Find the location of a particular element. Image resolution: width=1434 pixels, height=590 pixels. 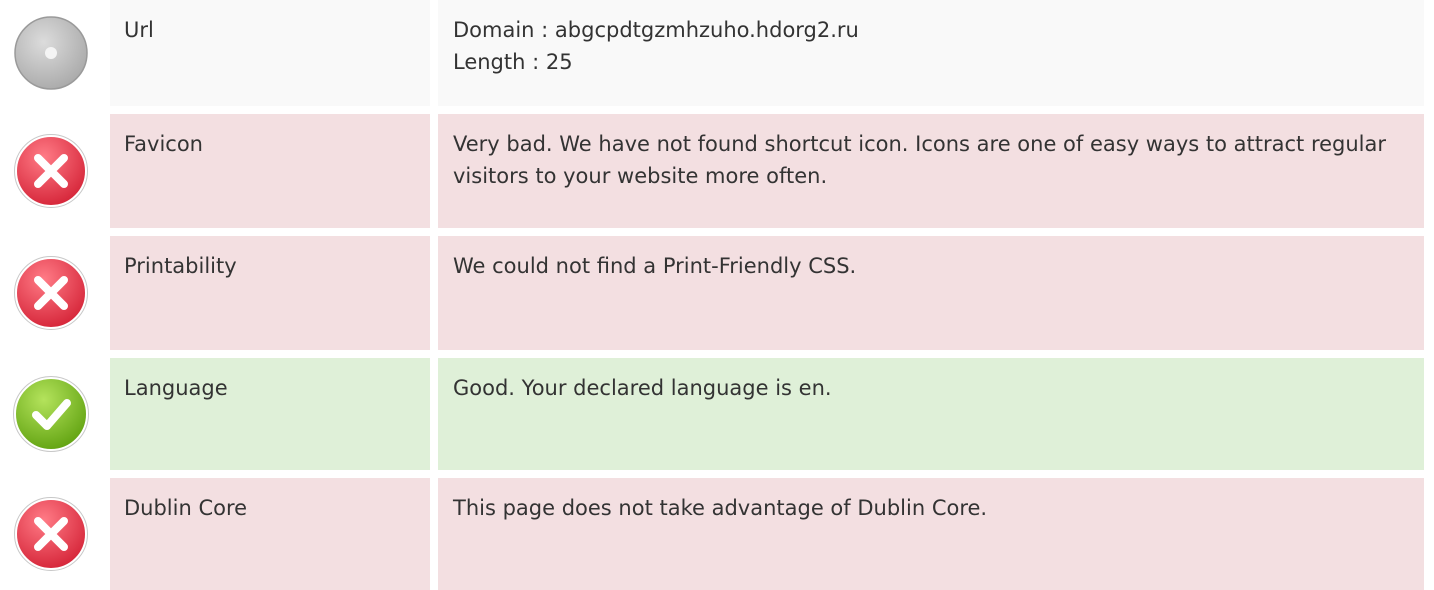

row-value: Good. Your declared language is en. is located at coordinates (931, 414).